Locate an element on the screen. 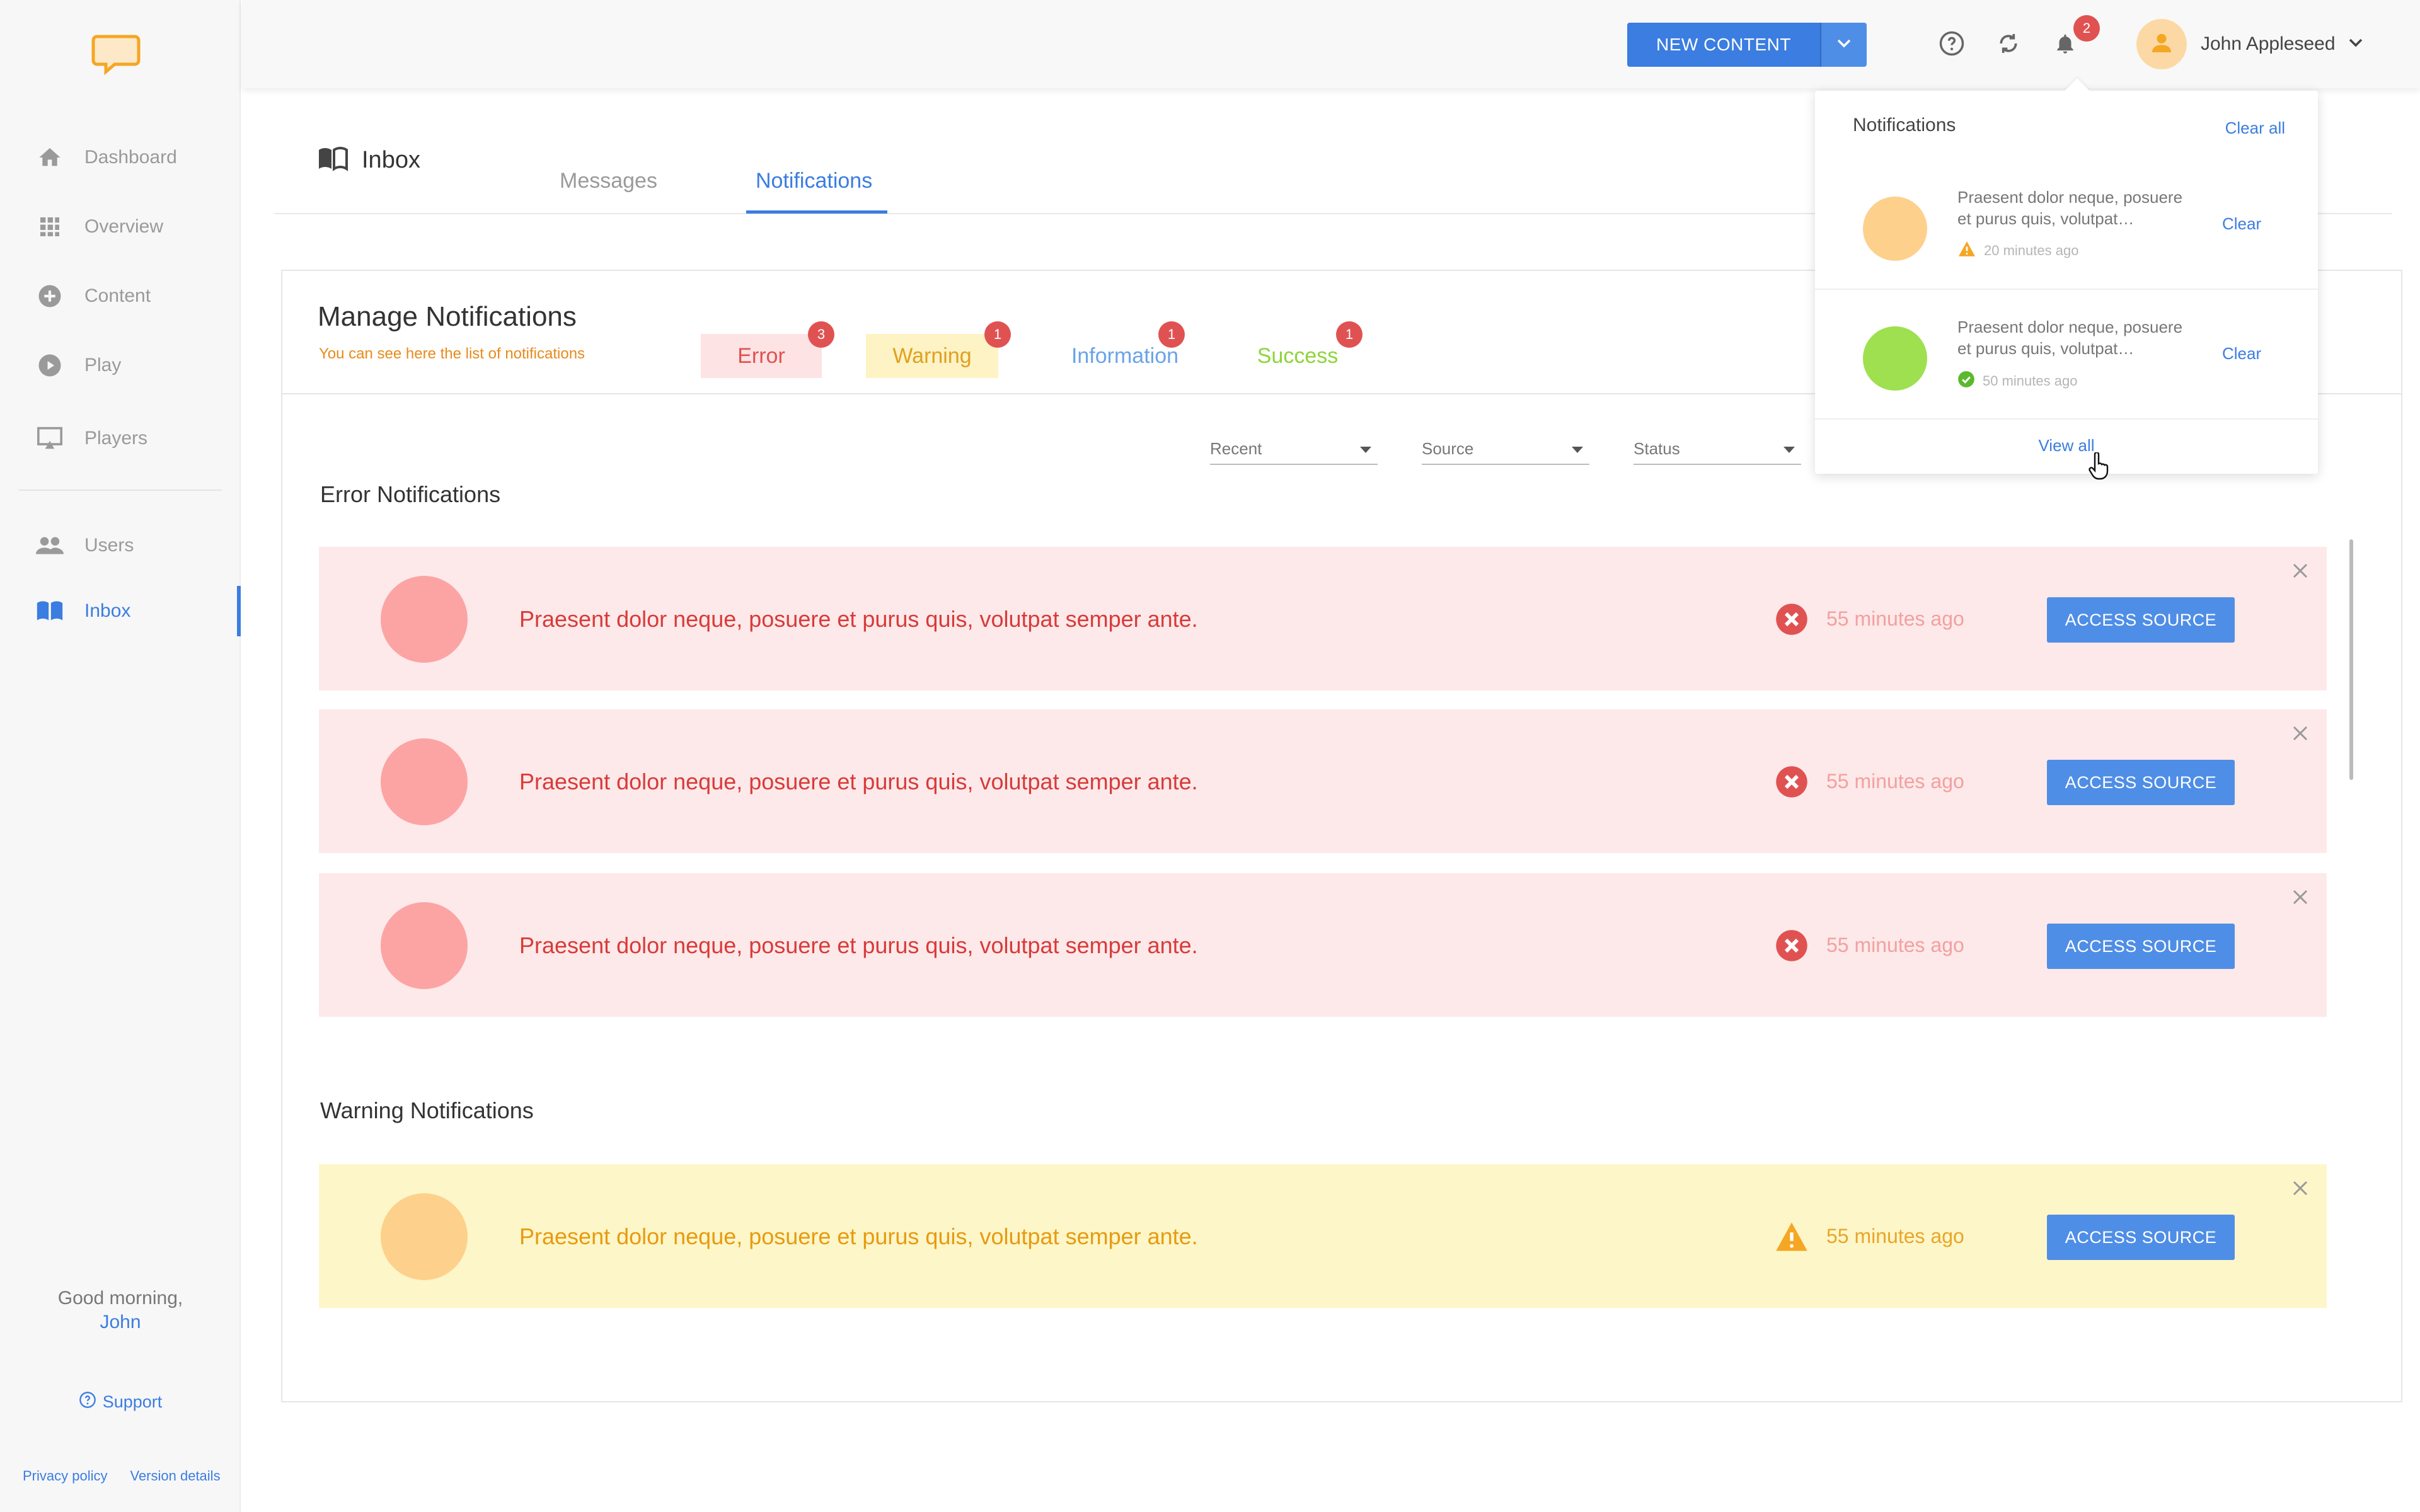 The height and width of the screenshot is (1512, 2420). sidebar-divider is located at coordinates (120, 490).